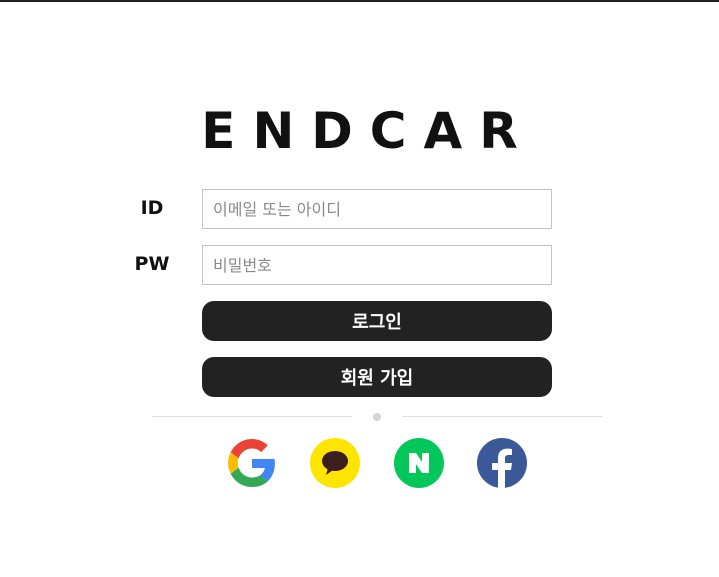 The image size is (719, 577). I want to click on naver-icon, so click(419, 463).